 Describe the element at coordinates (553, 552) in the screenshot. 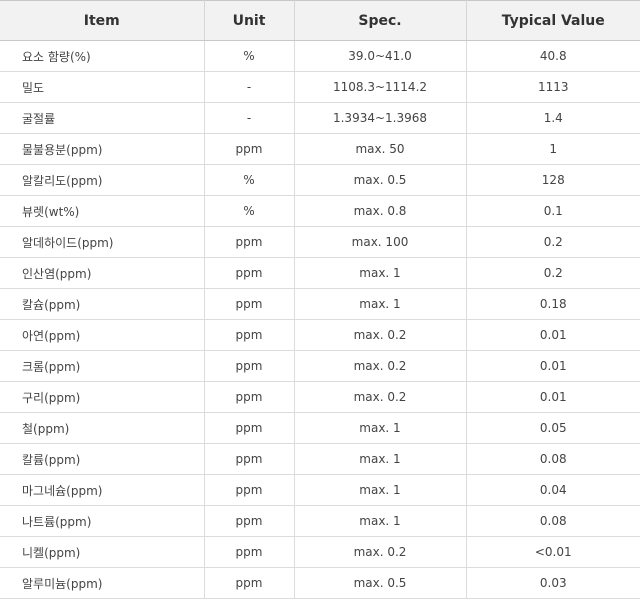

I see `cell-typical-value: <0.01` at that location.